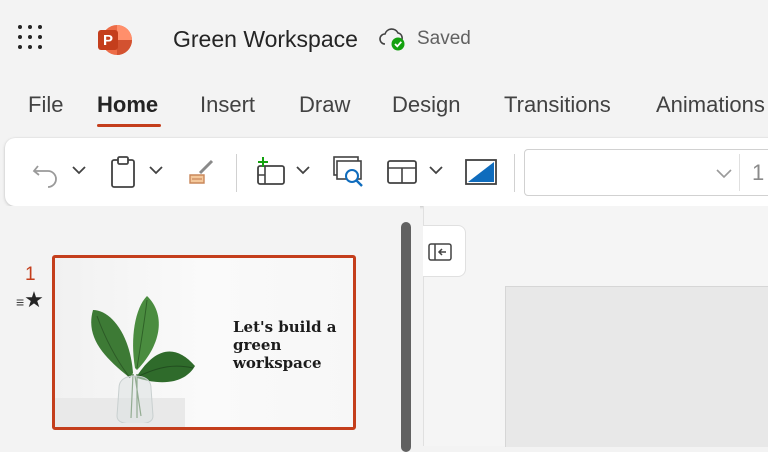  What do you see at coordinates (324, 105) in the screenshot?
I see `tab-draw: Draw` at bounding box center [324, 105].